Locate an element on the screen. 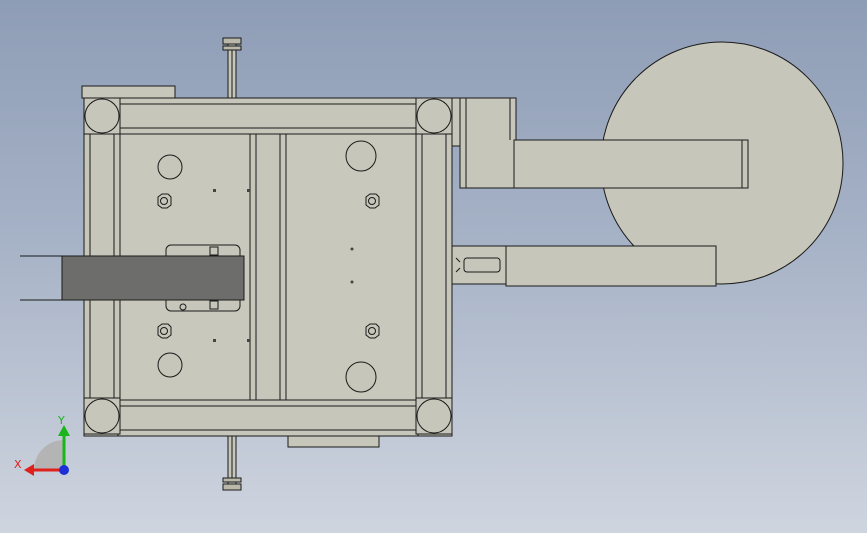 This screenshot has width=867, height=533. corner-post-top-left is located at coordinates (102, 116).